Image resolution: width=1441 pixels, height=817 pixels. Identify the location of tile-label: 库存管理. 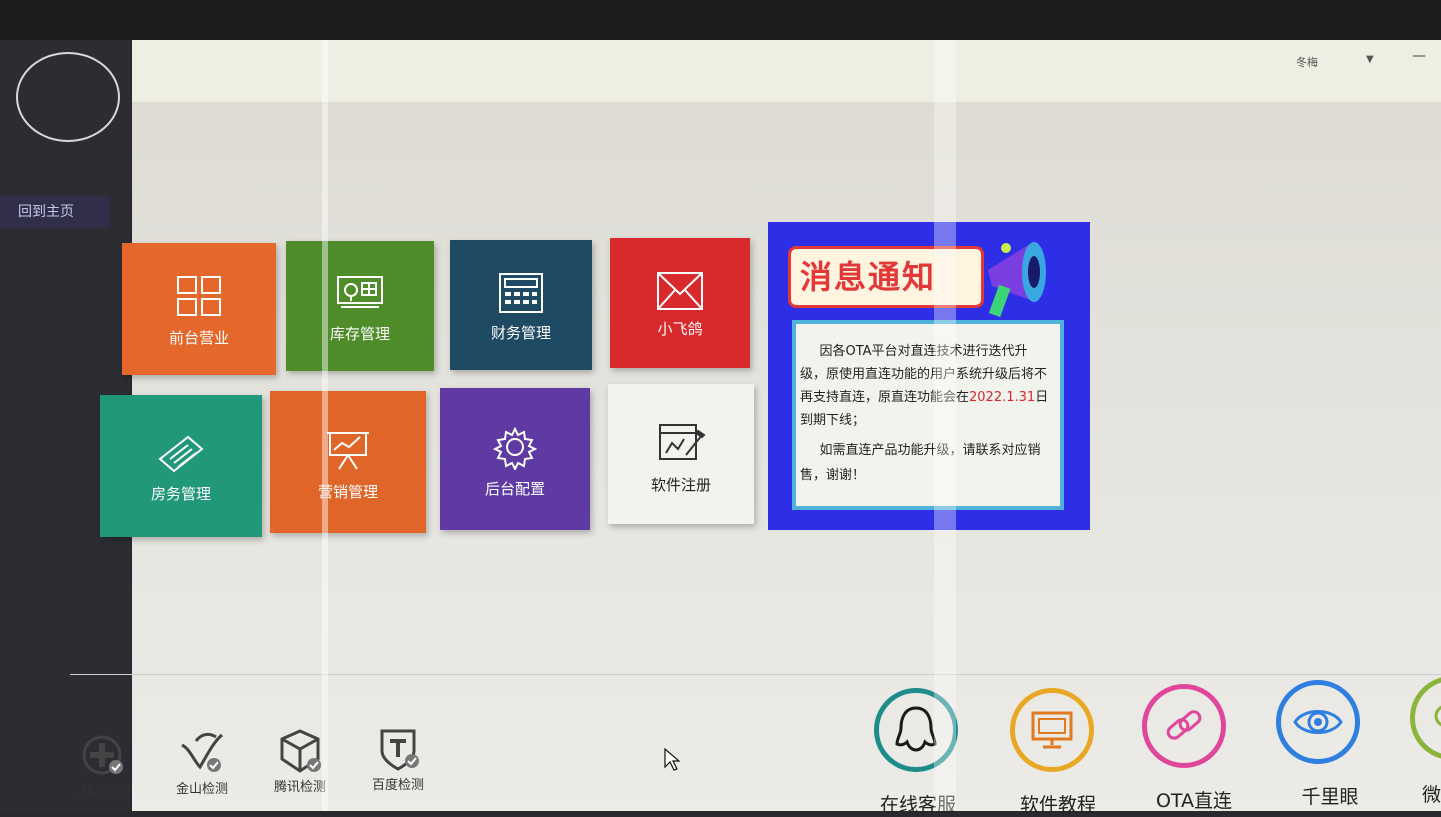
(359, 334).